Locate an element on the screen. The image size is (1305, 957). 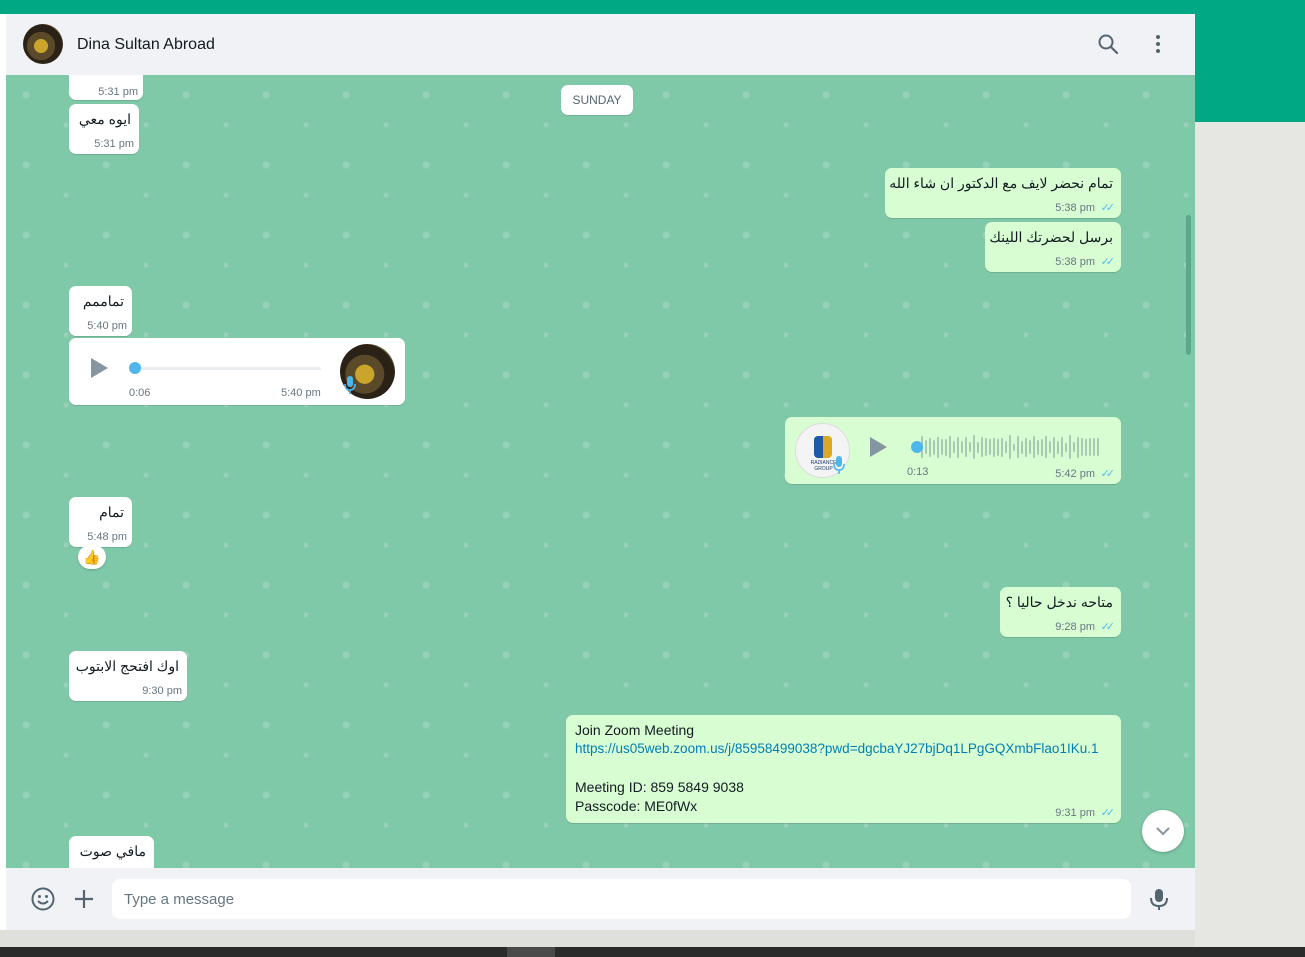
taskbar-item is located at coordinates (531, 952).